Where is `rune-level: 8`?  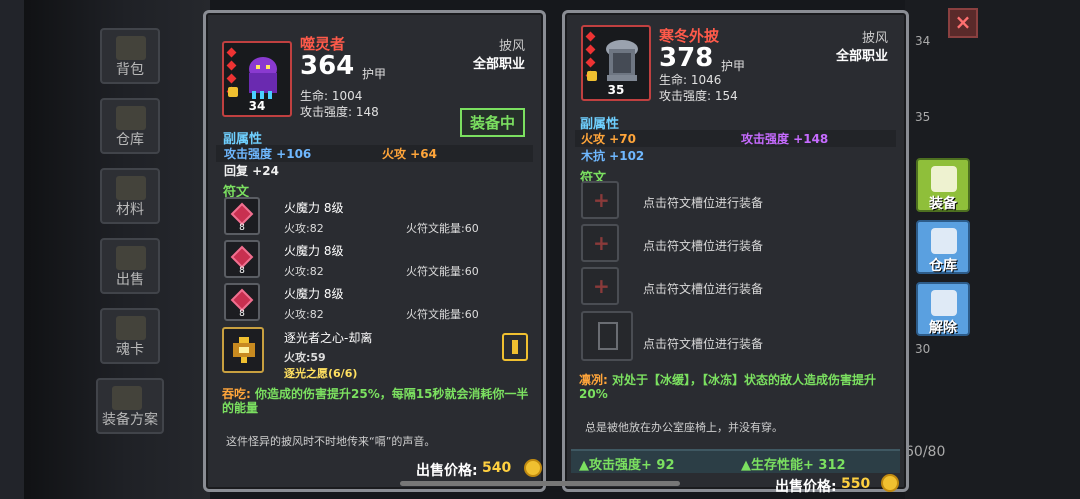
rune-level: 8 is located at coordinates (242, 228).